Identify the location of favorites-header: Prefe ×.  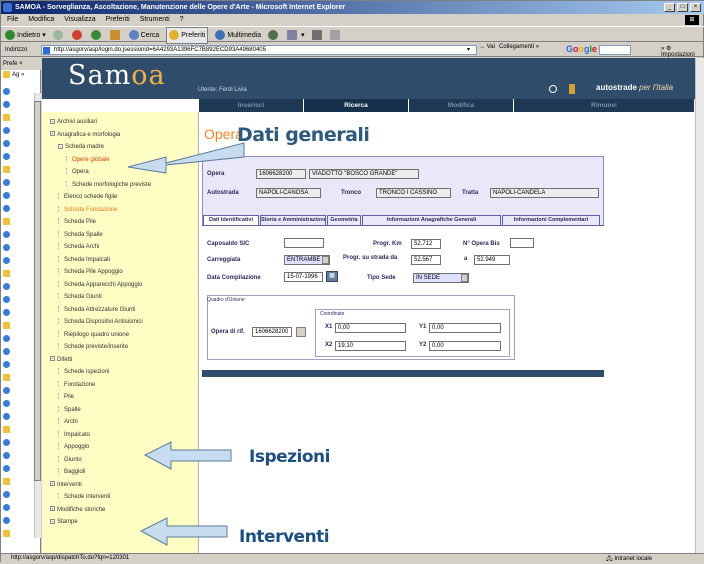
(21, 64).